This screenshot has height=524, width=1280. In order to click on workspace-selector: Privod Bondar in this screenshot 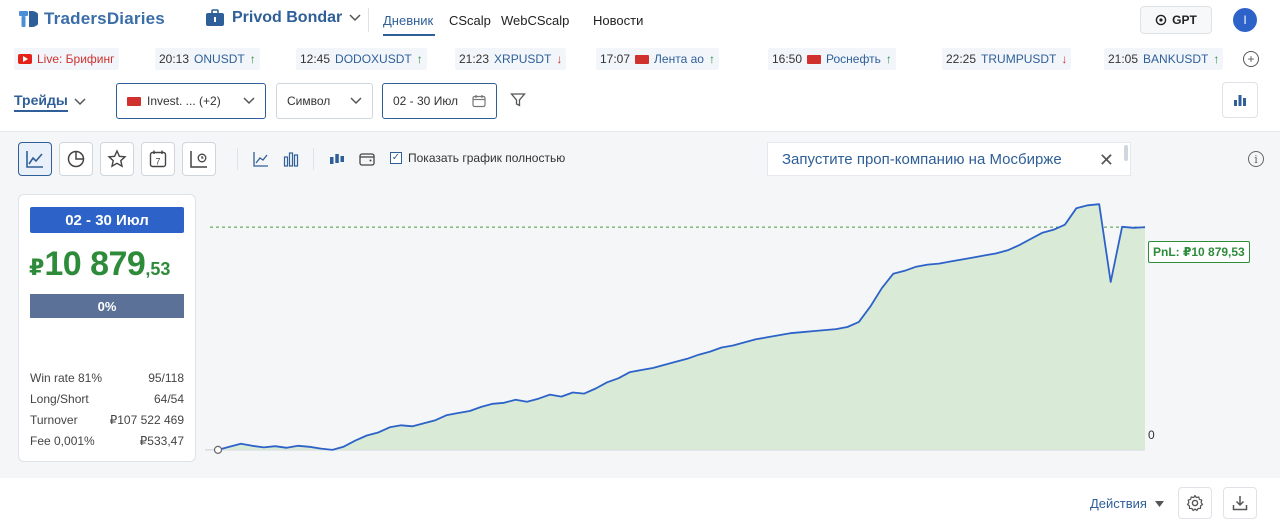, I will do `click(283, 18)`.